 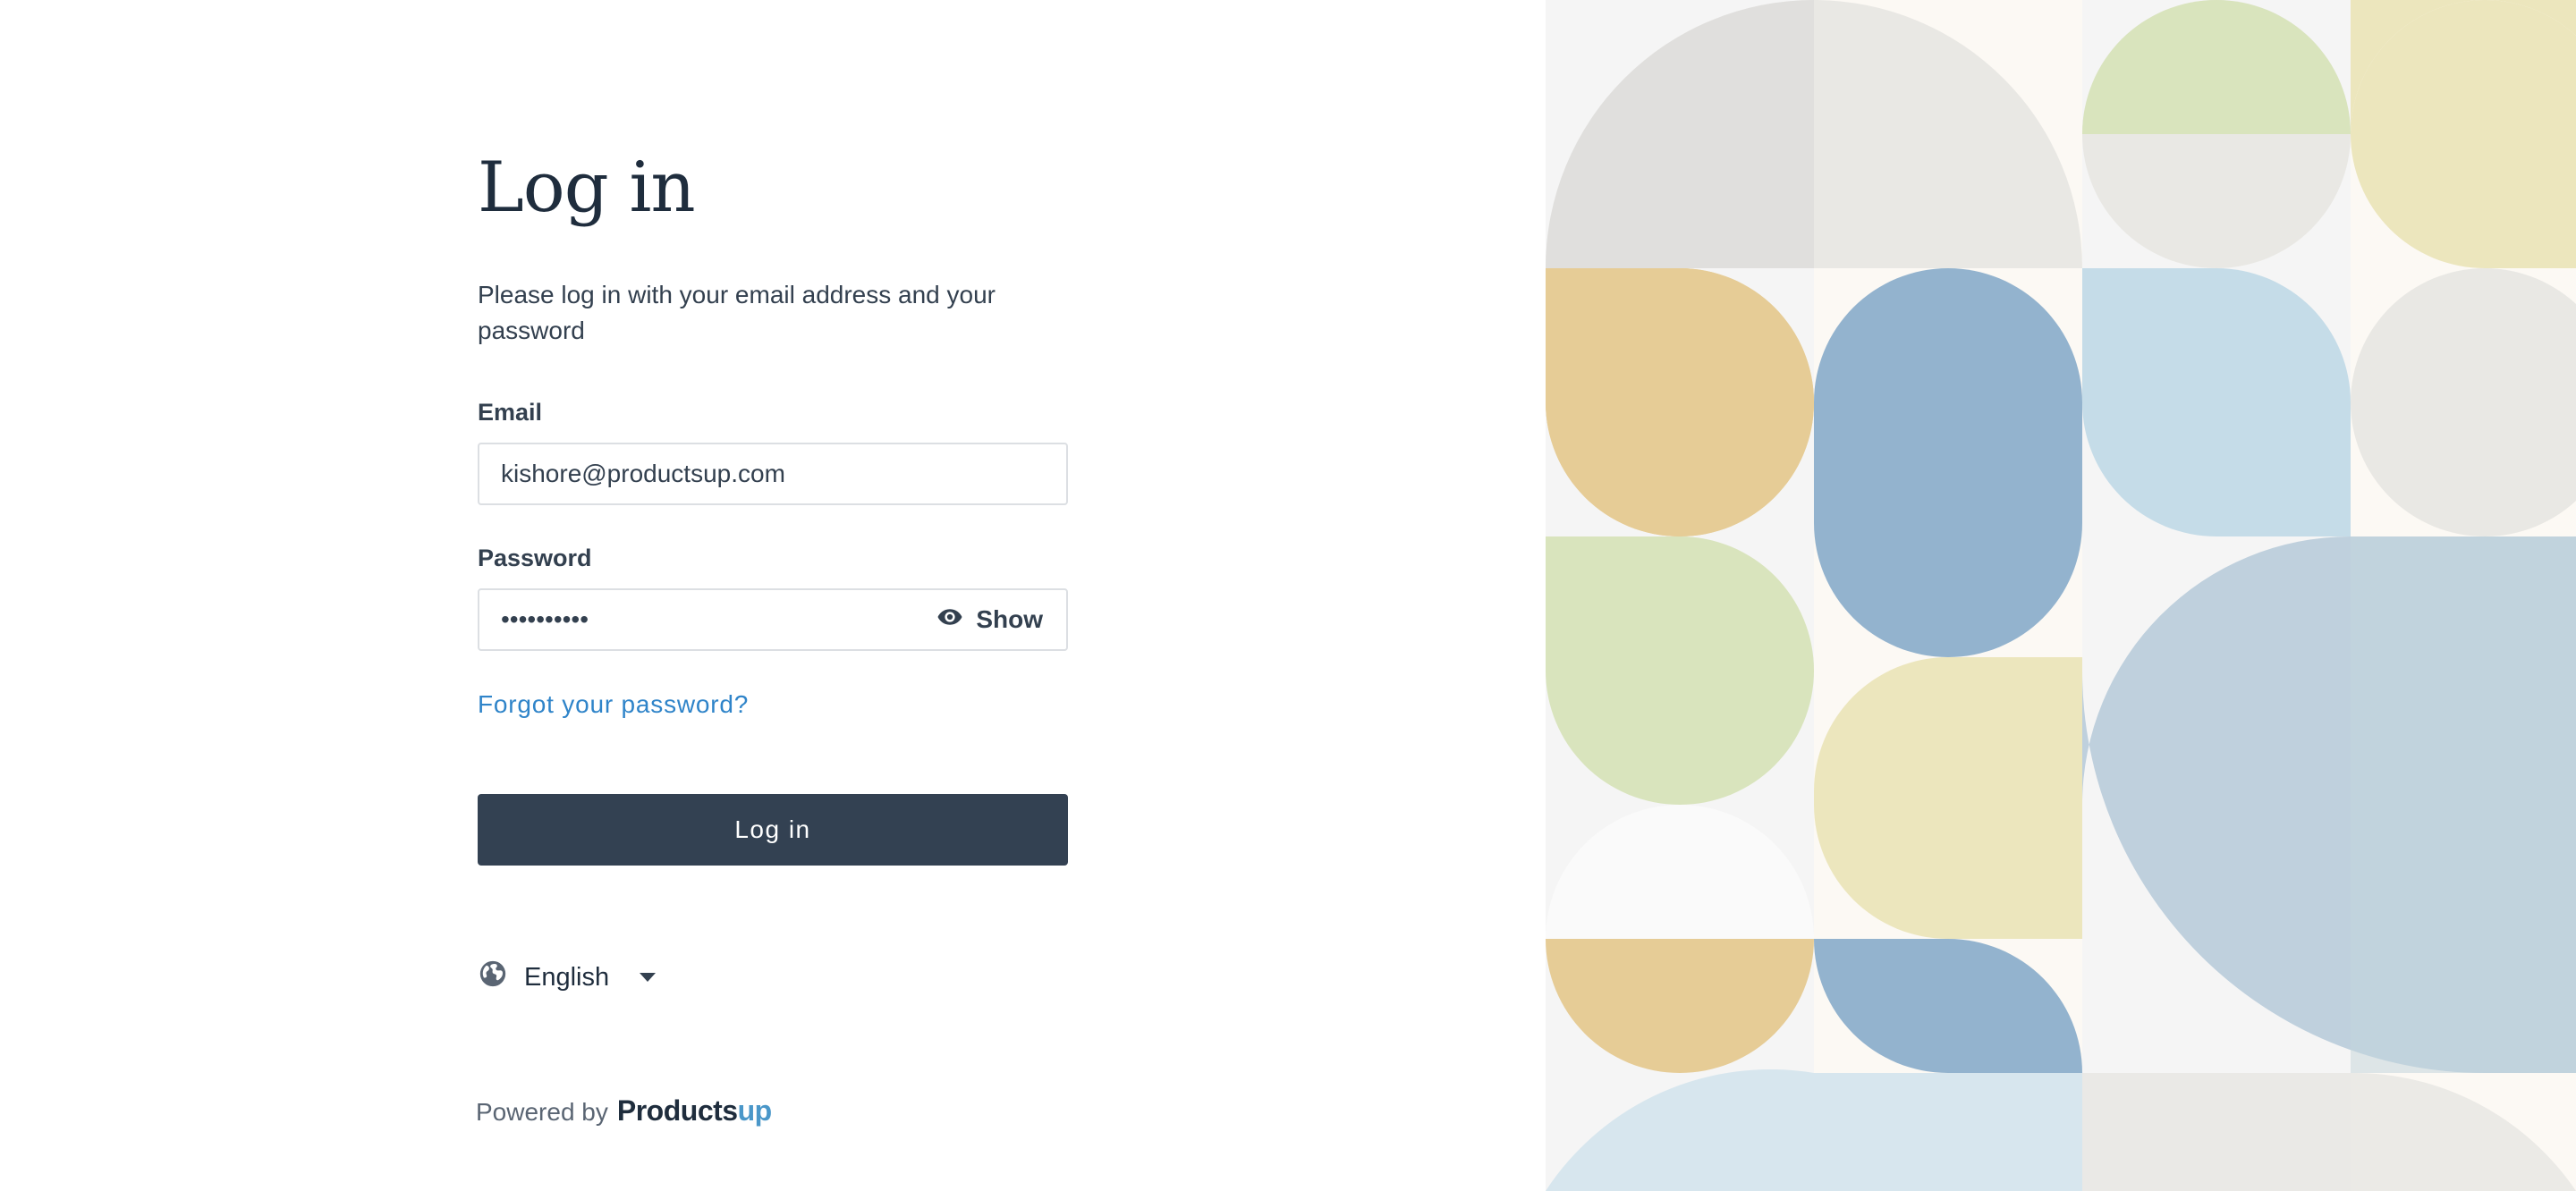 What do you see at coordinates (648, 977) in the screenshot?
I see `caret-down-icon` at bounding box center [648, 977].